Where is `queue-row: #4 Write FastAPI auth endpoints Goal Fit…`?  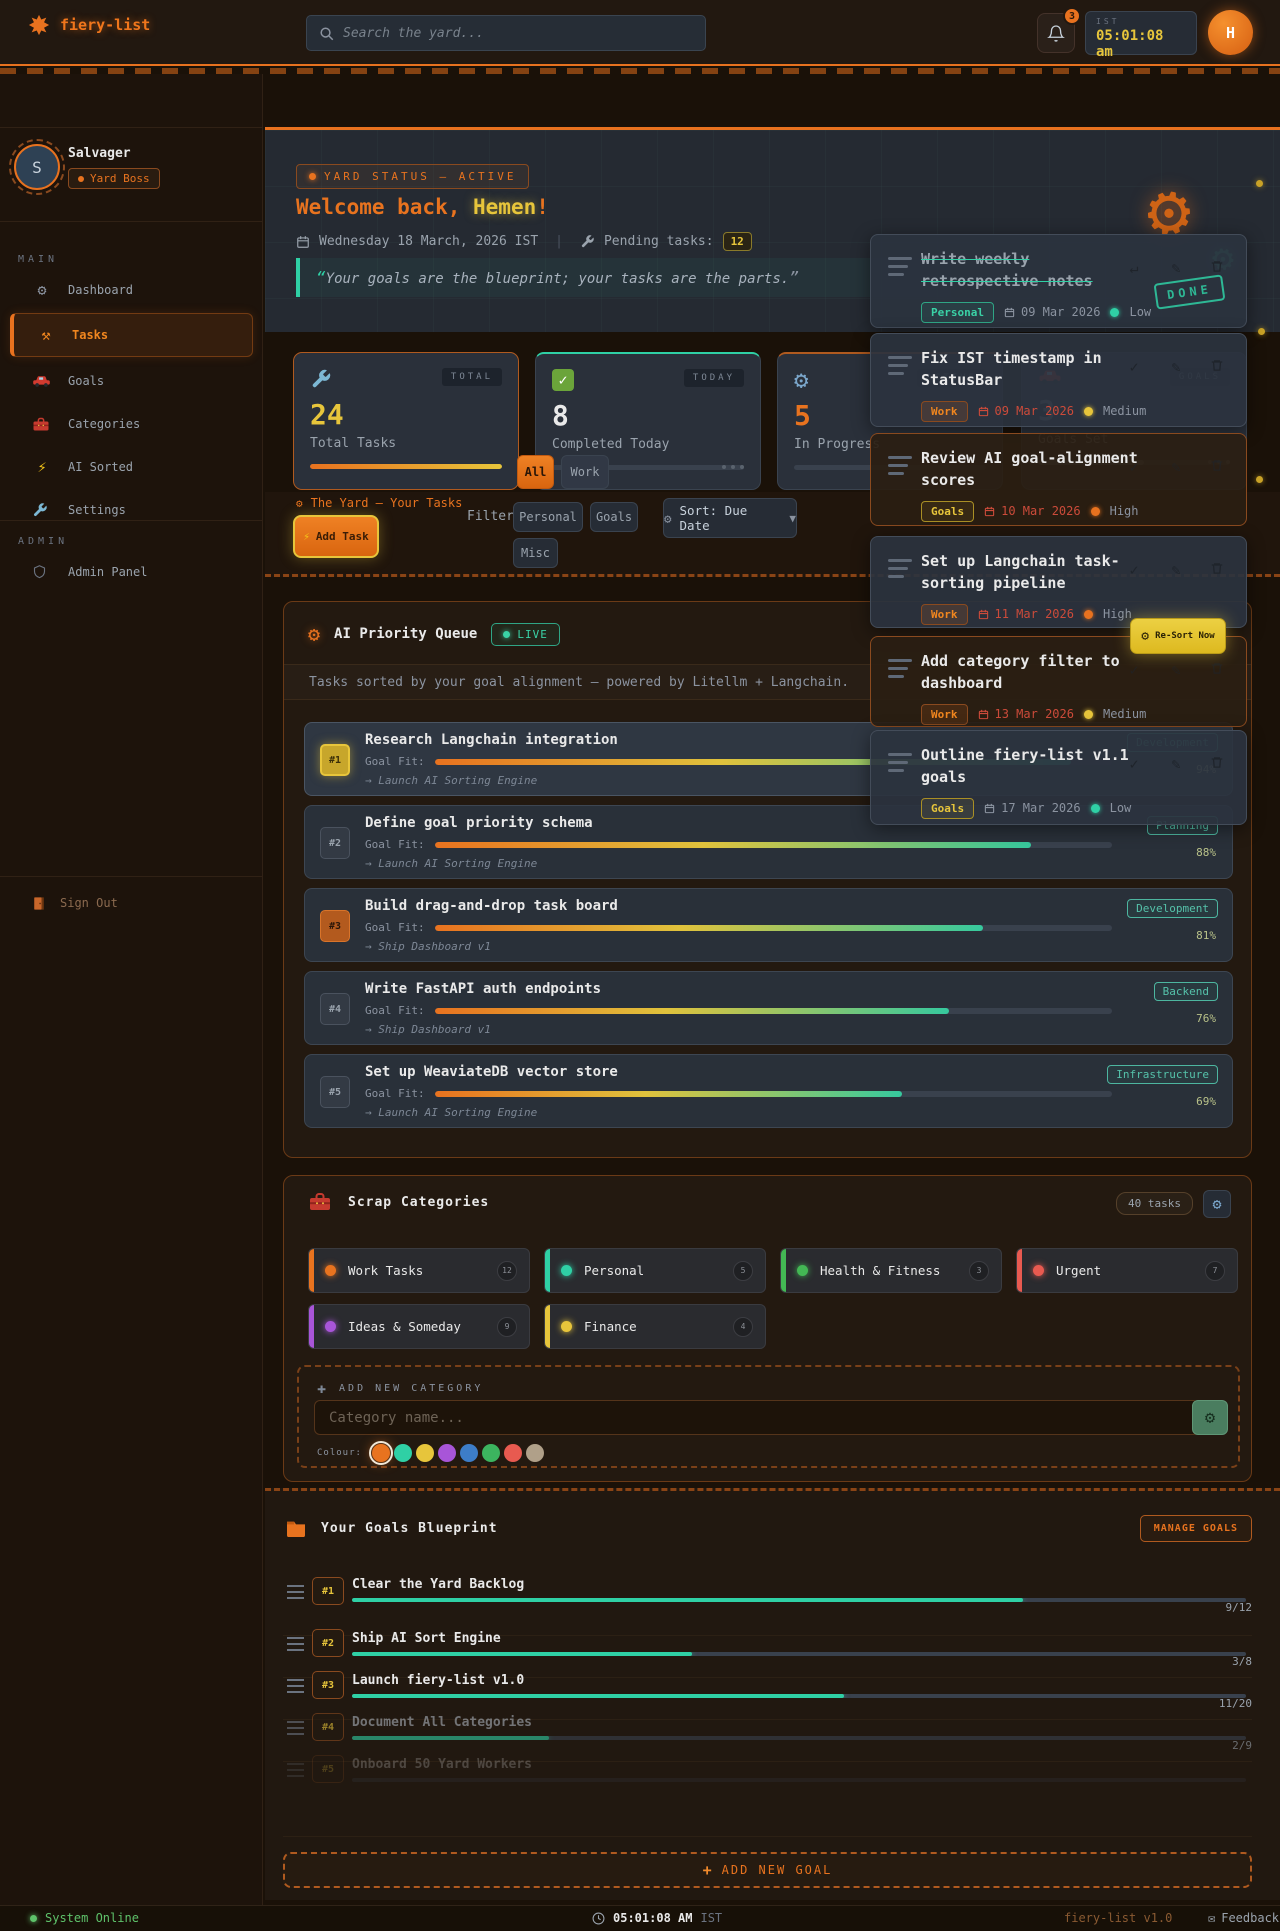
queue-row: #4 Write FastAPI auth endpoints Goal Fit… is located at coordinates (768, 1008).